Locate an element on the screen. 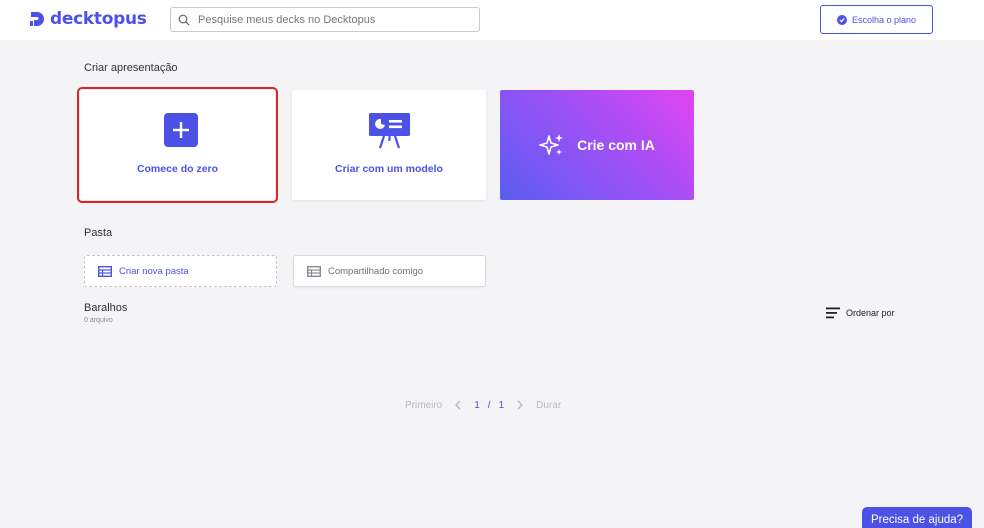  help-button: Precisa de ajuda? is located at coordinates (917, 517).